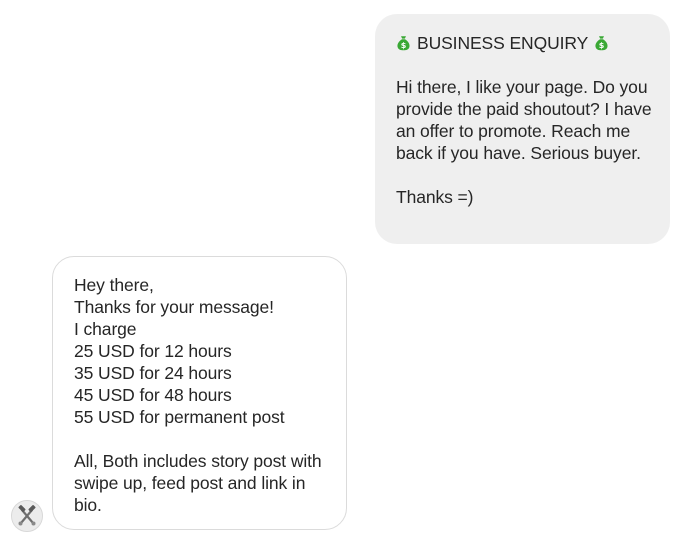 The height and width of the screenshot is (542, 680). I want to click on price-line: 35 USD for 24 hours, so click(153, 373).